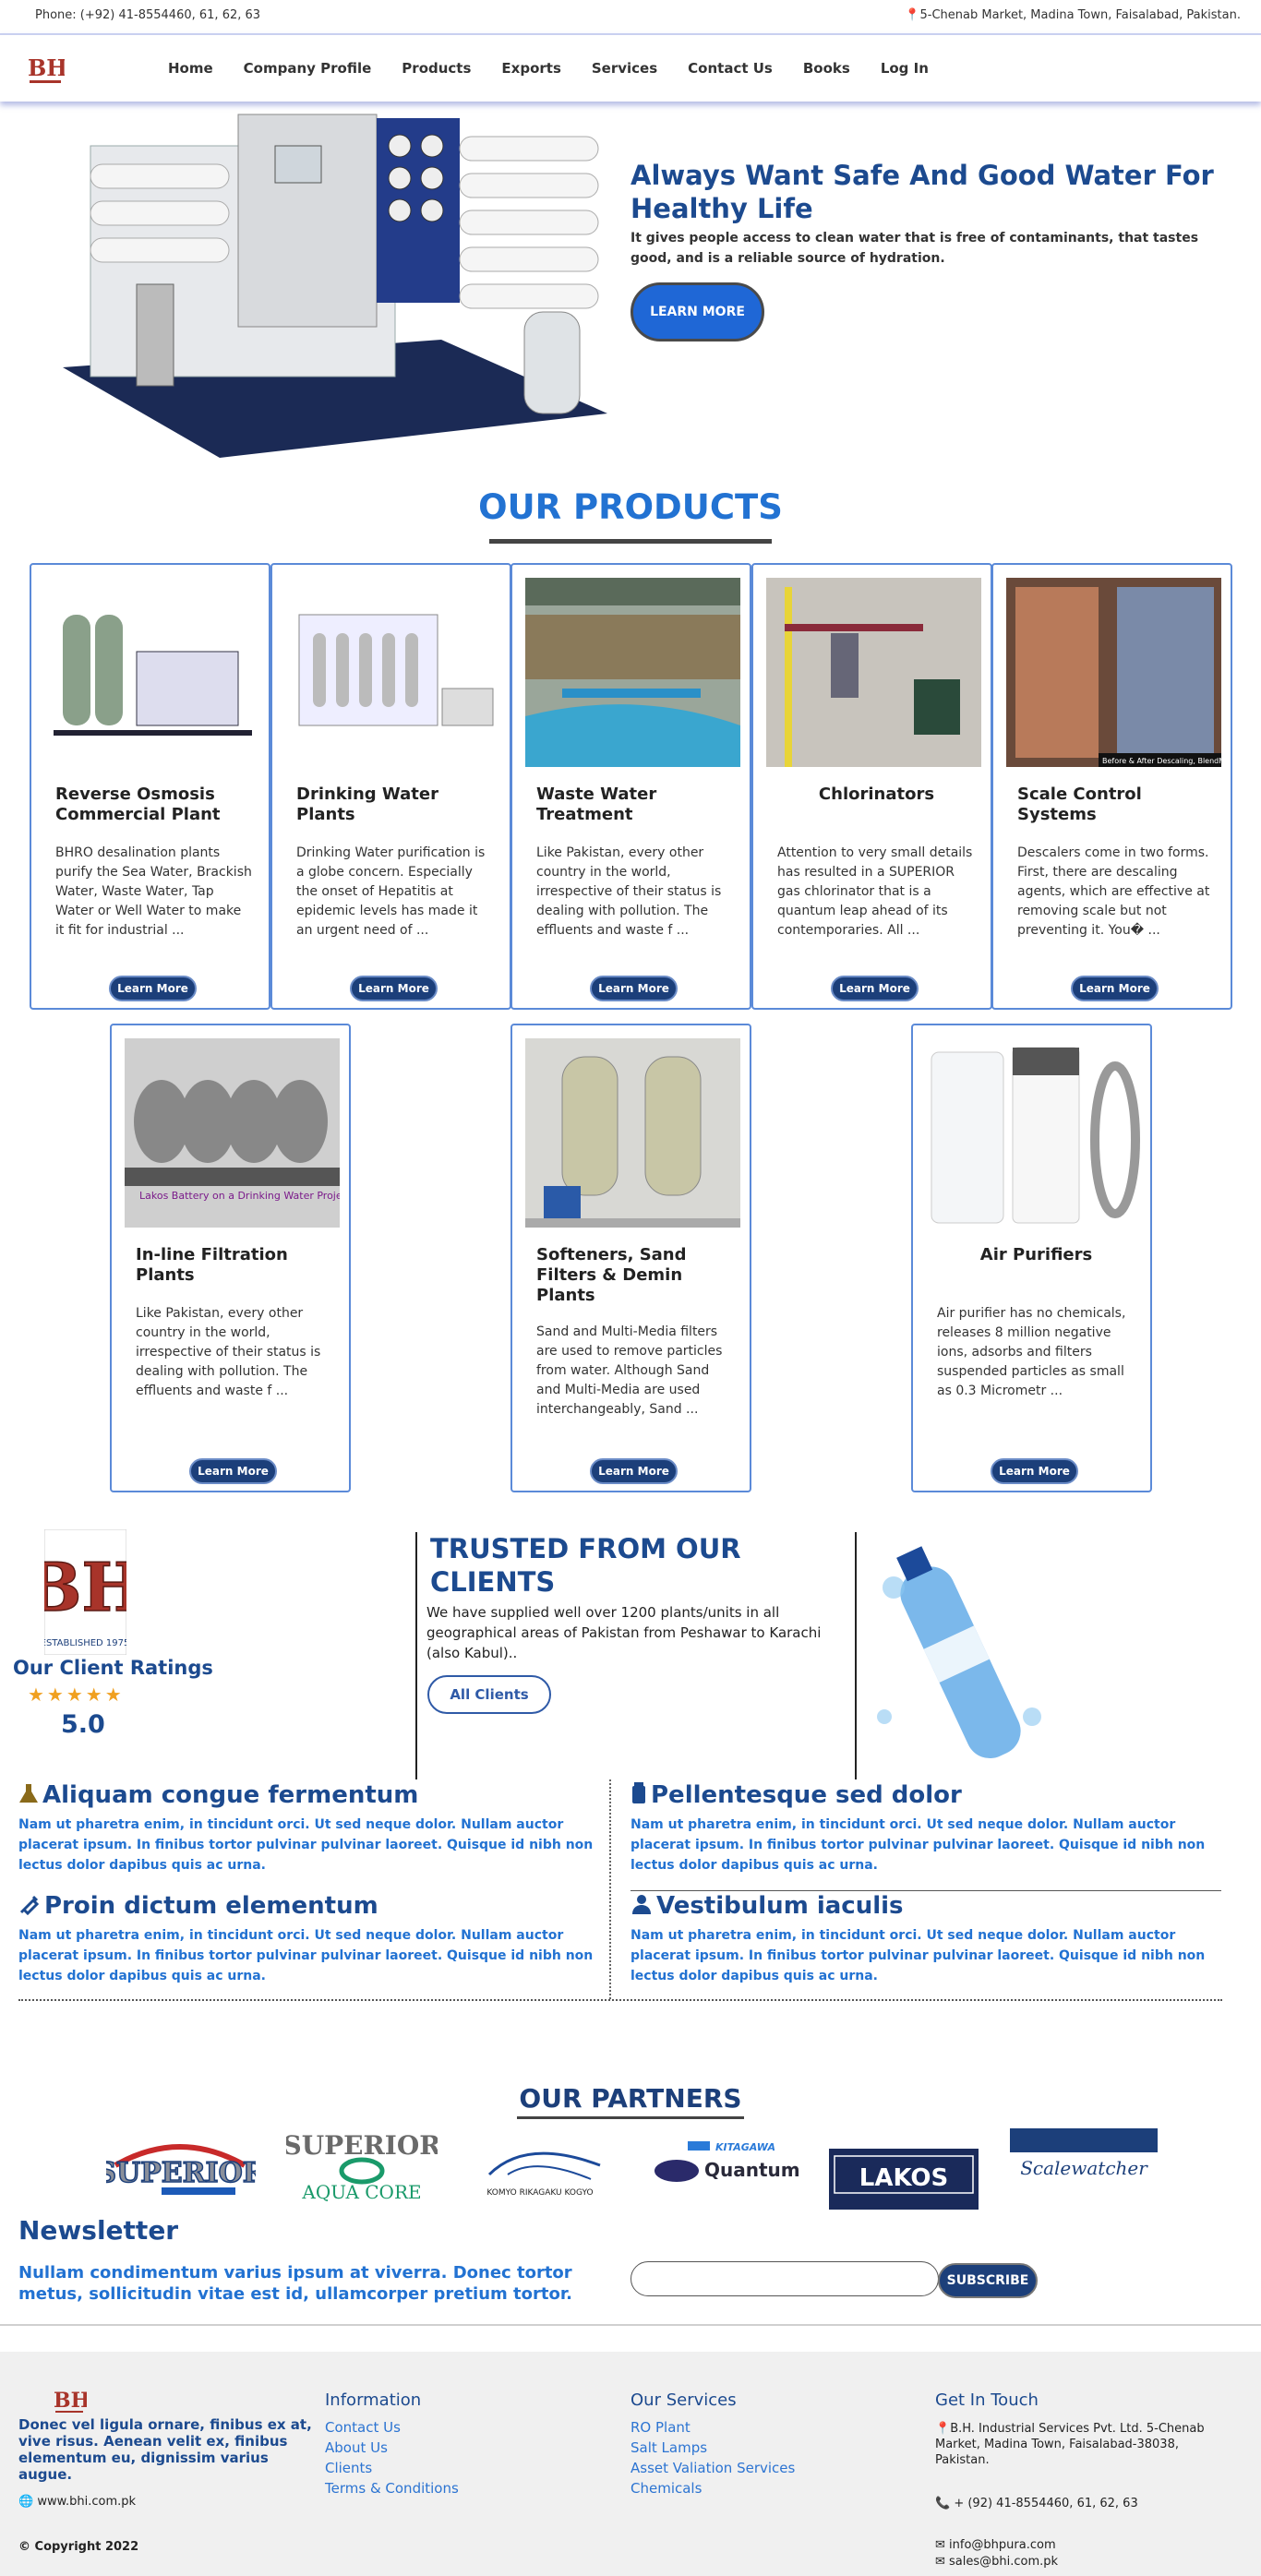 This screenshot has height=2576, width=1261. What do you see at coordinates (416, 1656) in the screenshot?
I see `divider-line` at bounding box center [416, 1656].